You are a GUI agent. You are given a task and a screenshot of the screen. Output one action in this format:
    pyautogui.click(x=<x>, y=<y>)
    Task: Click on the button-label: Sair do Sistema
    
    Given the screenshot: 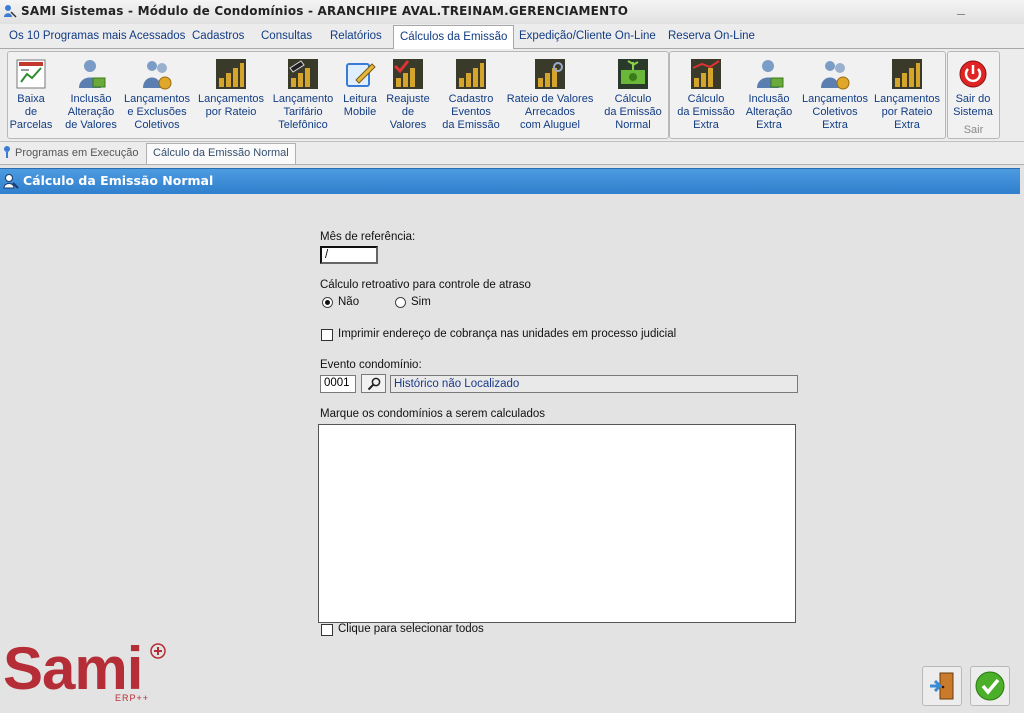 What is the action you would take?
    pyautogui.click(x=973, y=105)
    